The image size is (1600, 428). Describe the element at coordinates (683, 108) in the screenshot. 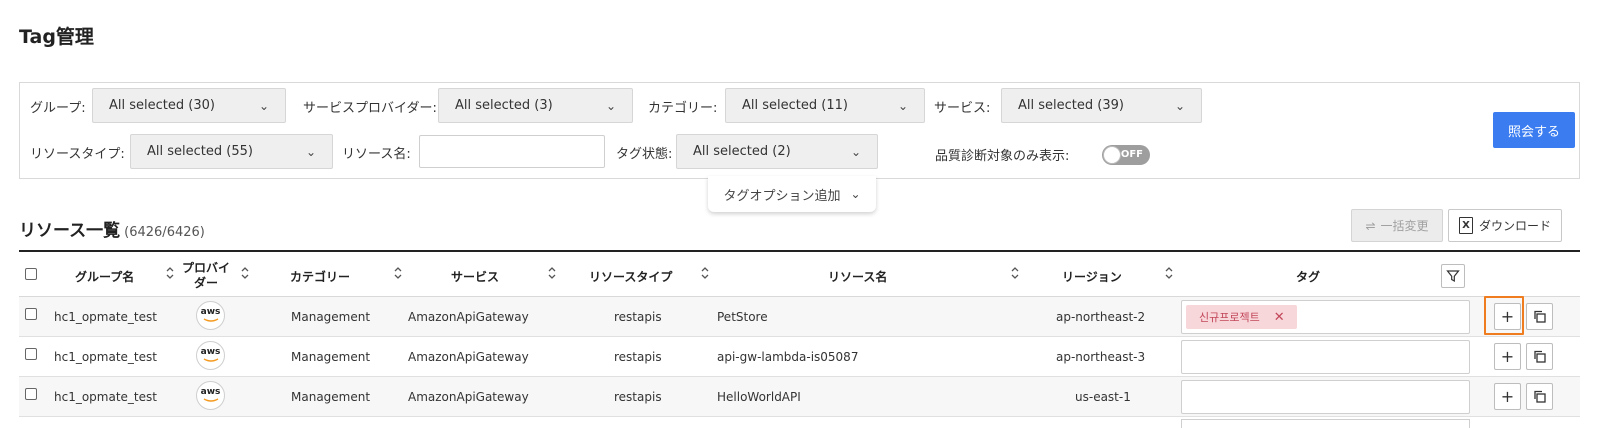

I see `category-filter-label: カテゴリー:` at that location.